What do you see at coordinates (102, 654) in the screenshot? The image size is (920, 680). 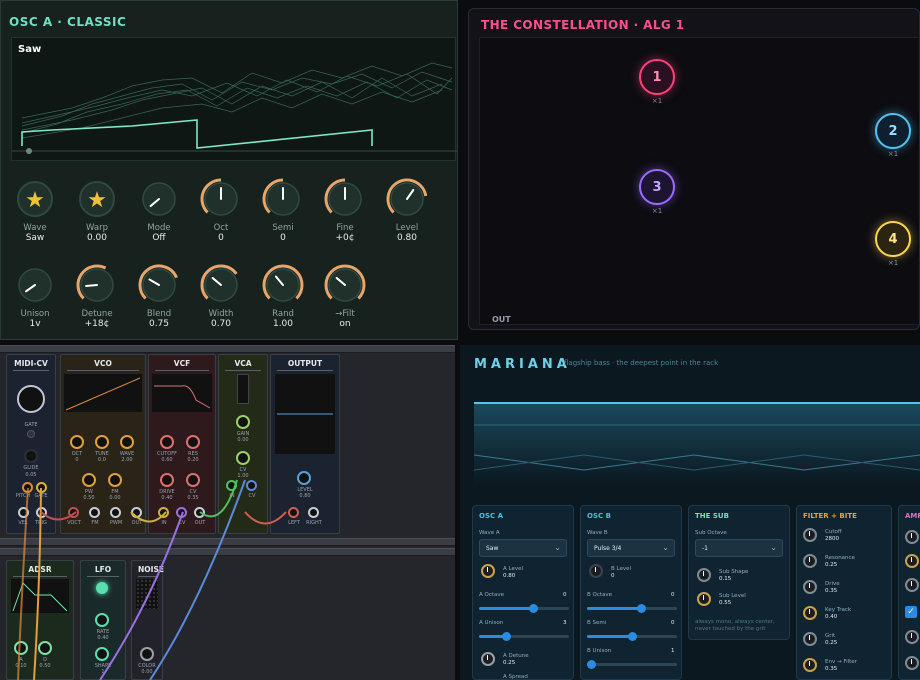 I see `lfo-shape-knob` at bounding box center [102, 654].